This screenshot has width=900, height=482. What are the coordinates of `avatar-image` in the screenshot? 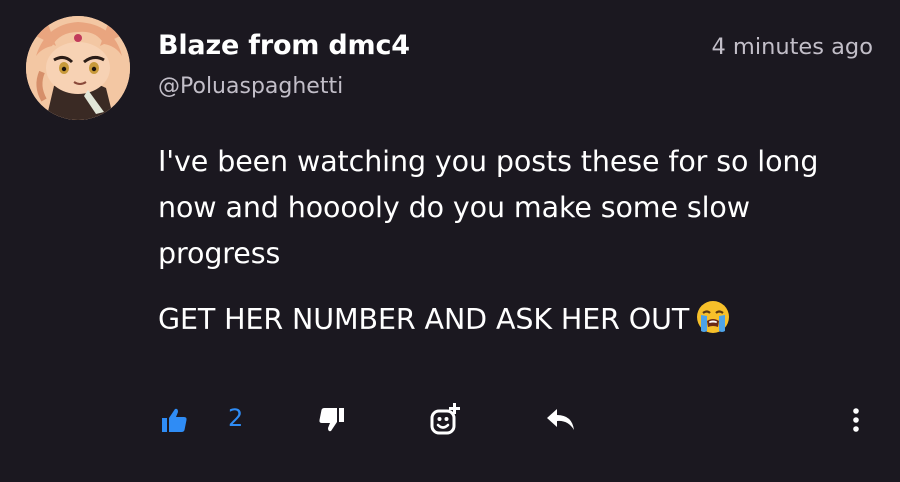 It's located at (78, 68).